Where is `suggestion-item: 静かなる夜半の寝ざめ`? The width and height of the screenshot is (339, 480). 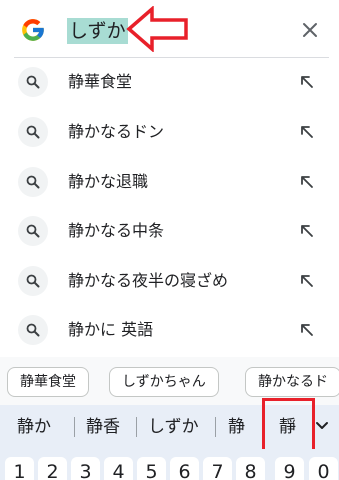
suggestion-item: 静かなる夜半の寝ざめ is located at coordinates (169, 281).